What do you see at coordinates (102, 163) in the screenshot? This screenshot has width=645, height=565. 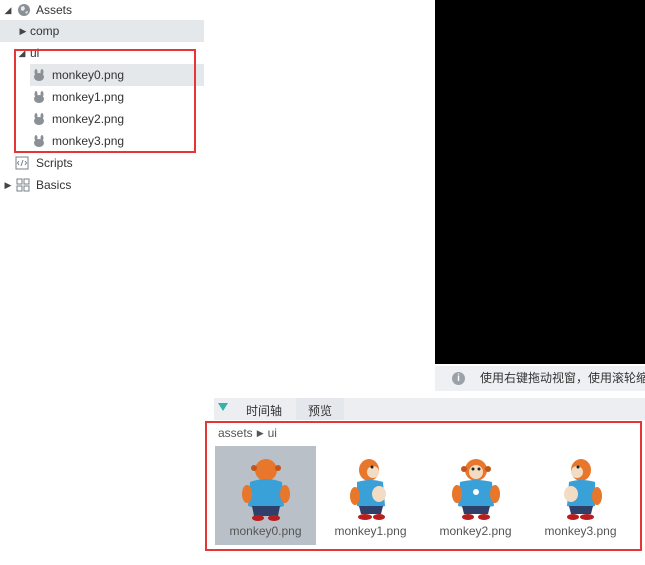 I see `tree-item-scripts: Scripts` at bounding box center [102, 163].